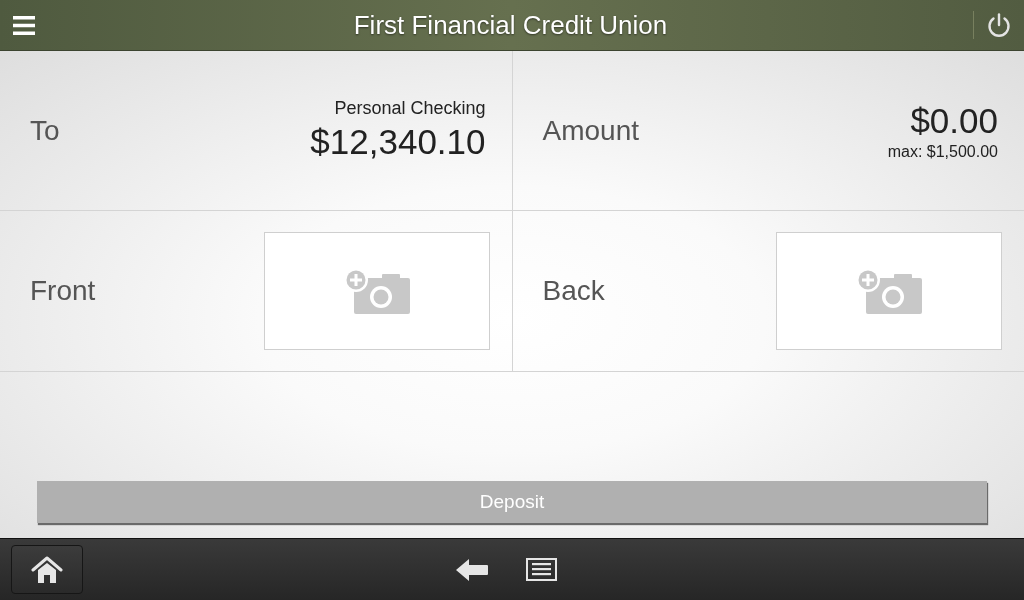  Describe the element at coordinates (942, 152) in the screenshot. I see `amount-limit: max: $1,500.00` at that location.